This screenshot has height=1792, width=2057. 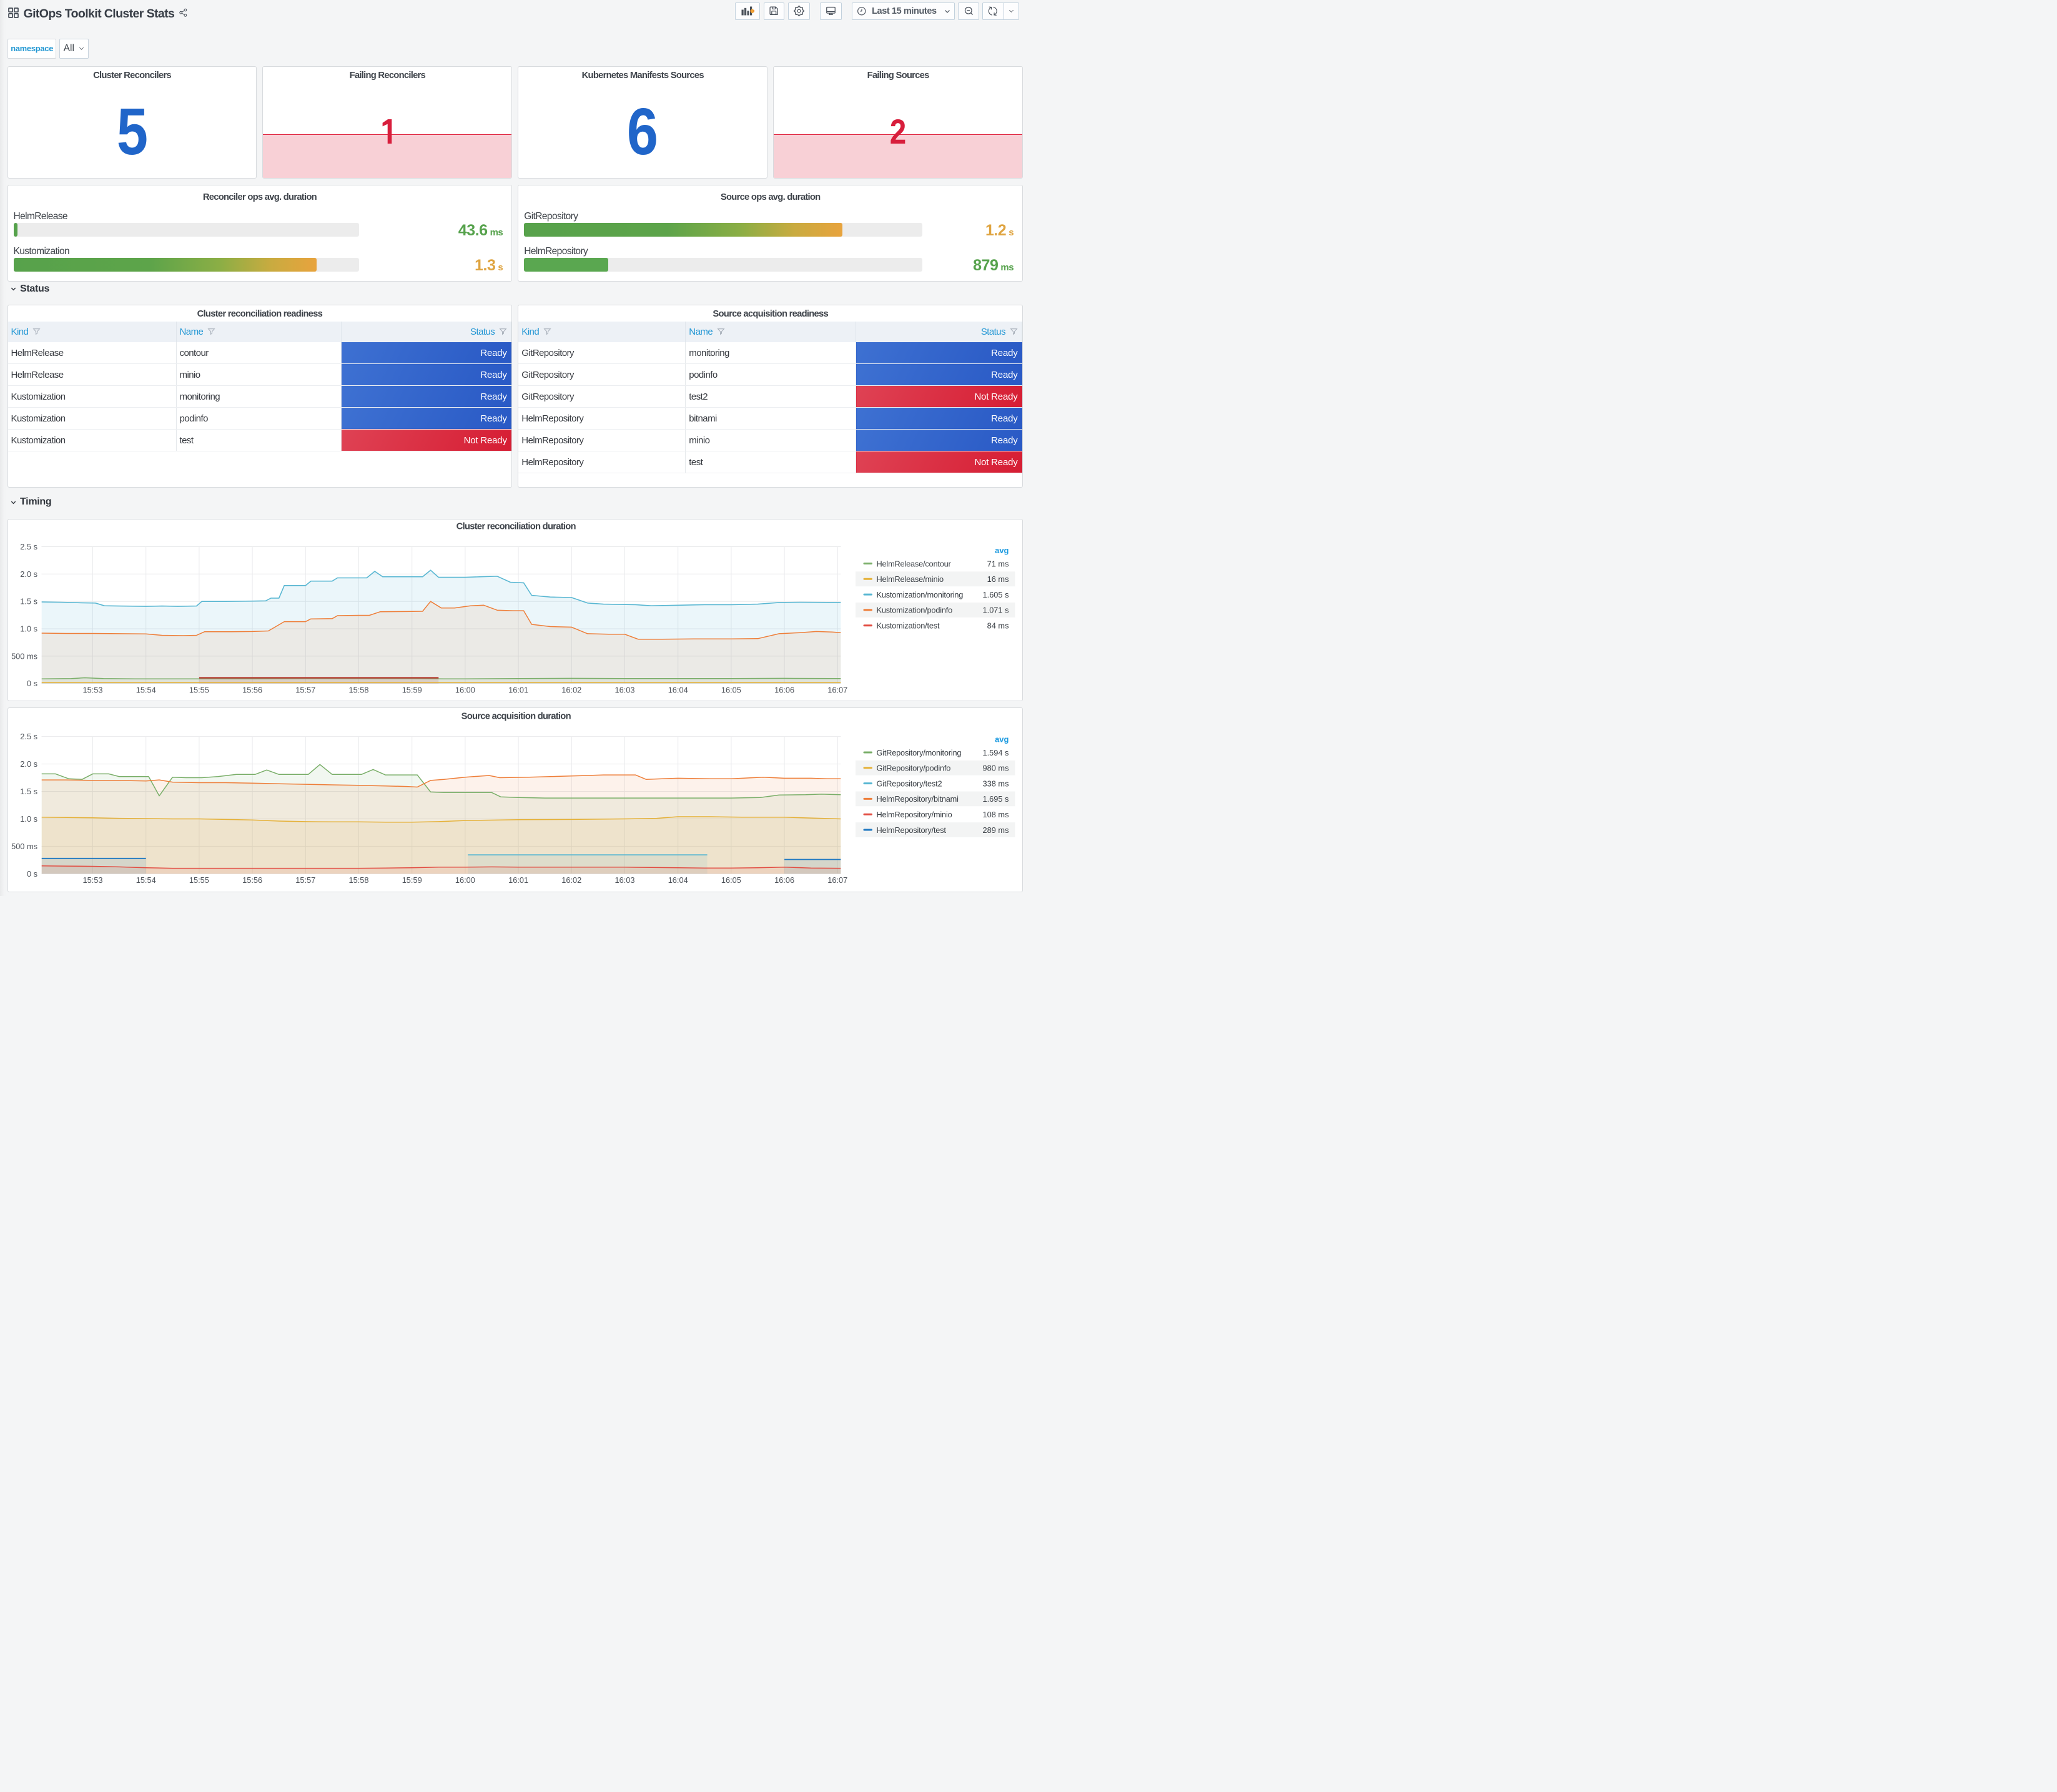 I want to click on svg-text: 84 ms, so click(x=998, y=625).